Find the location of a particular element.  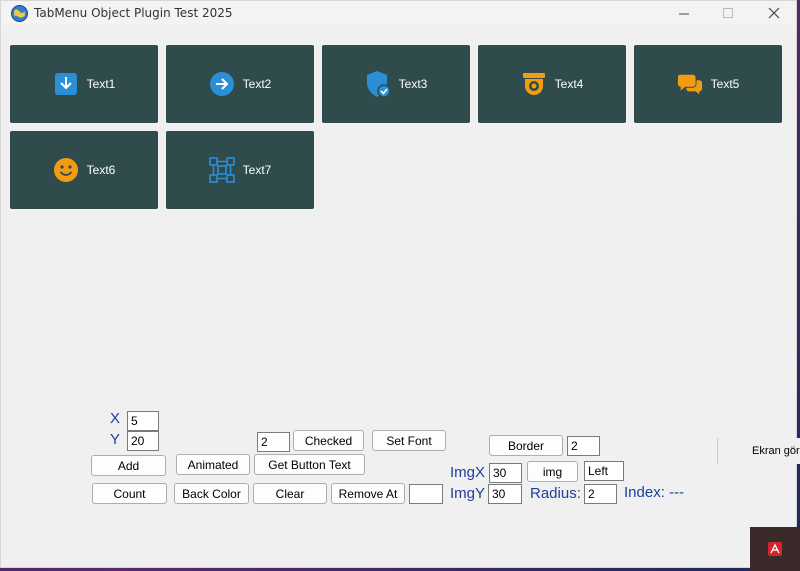

network-nodes-icon is located at coordinates (221, 170).